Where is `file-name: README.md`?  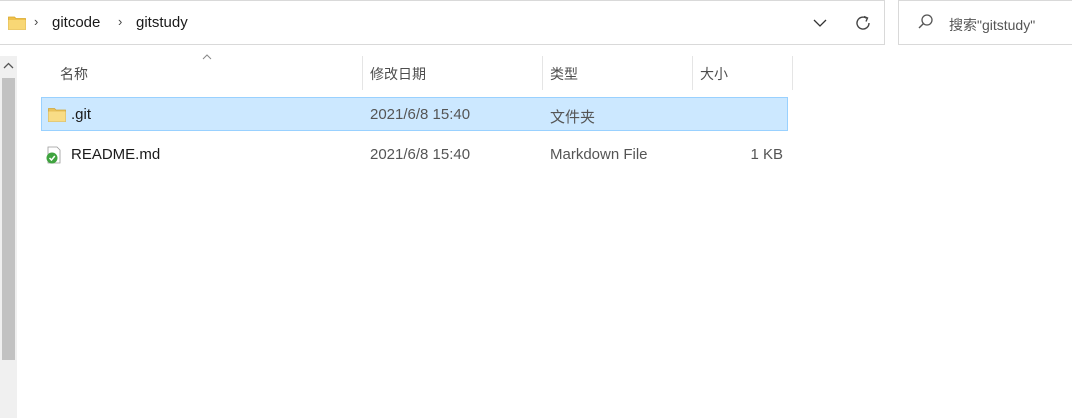 file-name: README.md is located at coordinates (116, 154).